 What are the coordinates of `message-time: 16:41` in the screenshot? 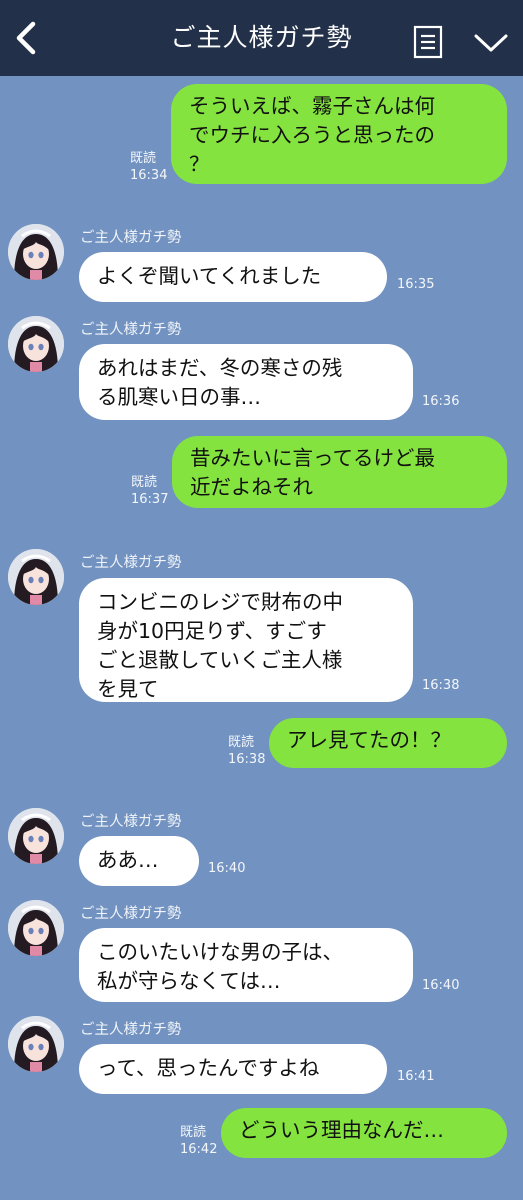 It's located at (416, 1076).